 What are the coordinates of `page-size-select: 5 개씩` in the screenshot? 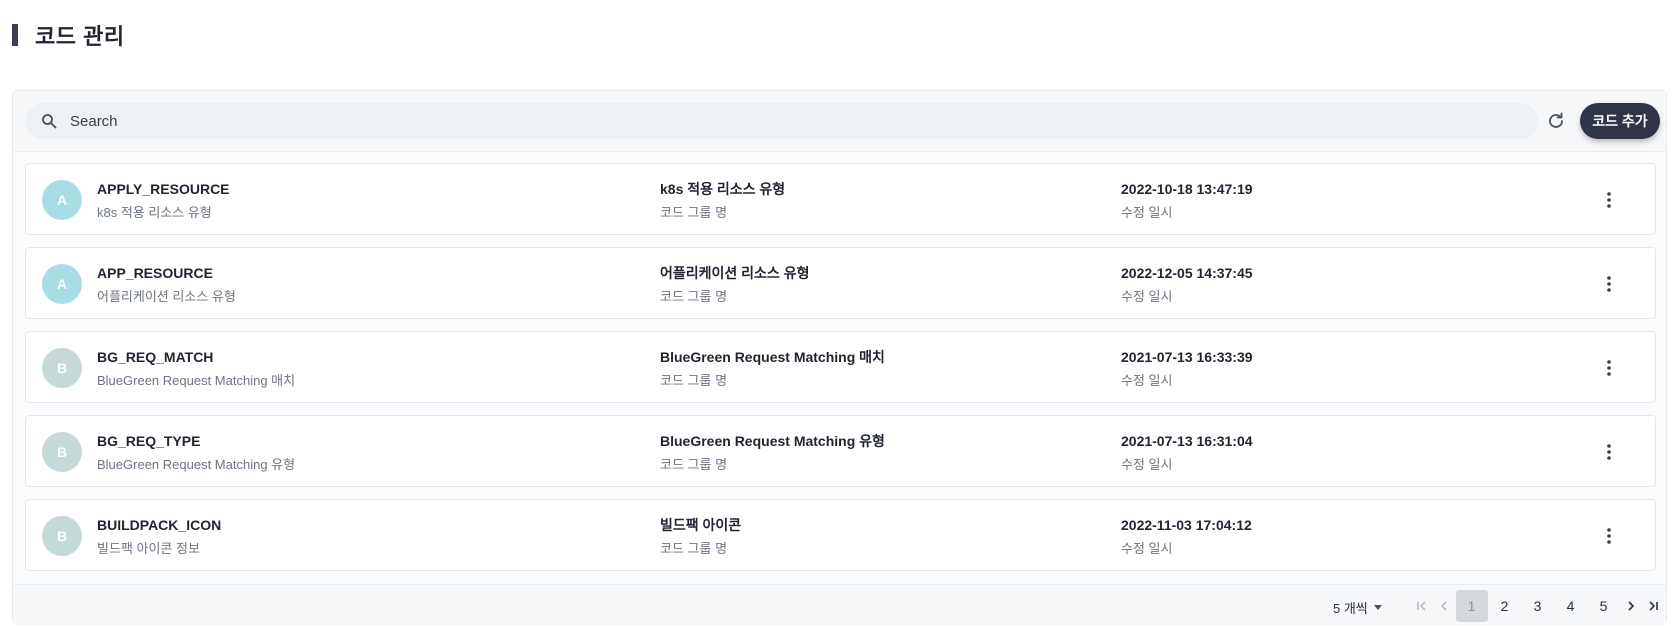 It's located at (1357, 607).